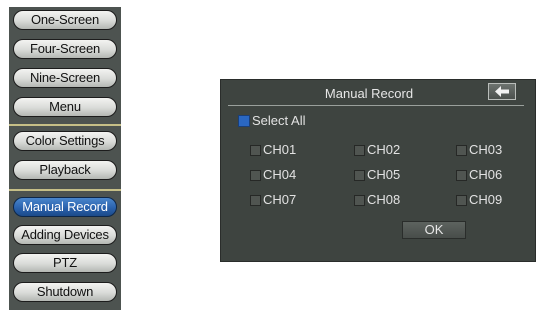  What do you see at coordinates (280, 174) in the screenshot?
I see `channel-label: CH04` at bounding box center [280, 174].